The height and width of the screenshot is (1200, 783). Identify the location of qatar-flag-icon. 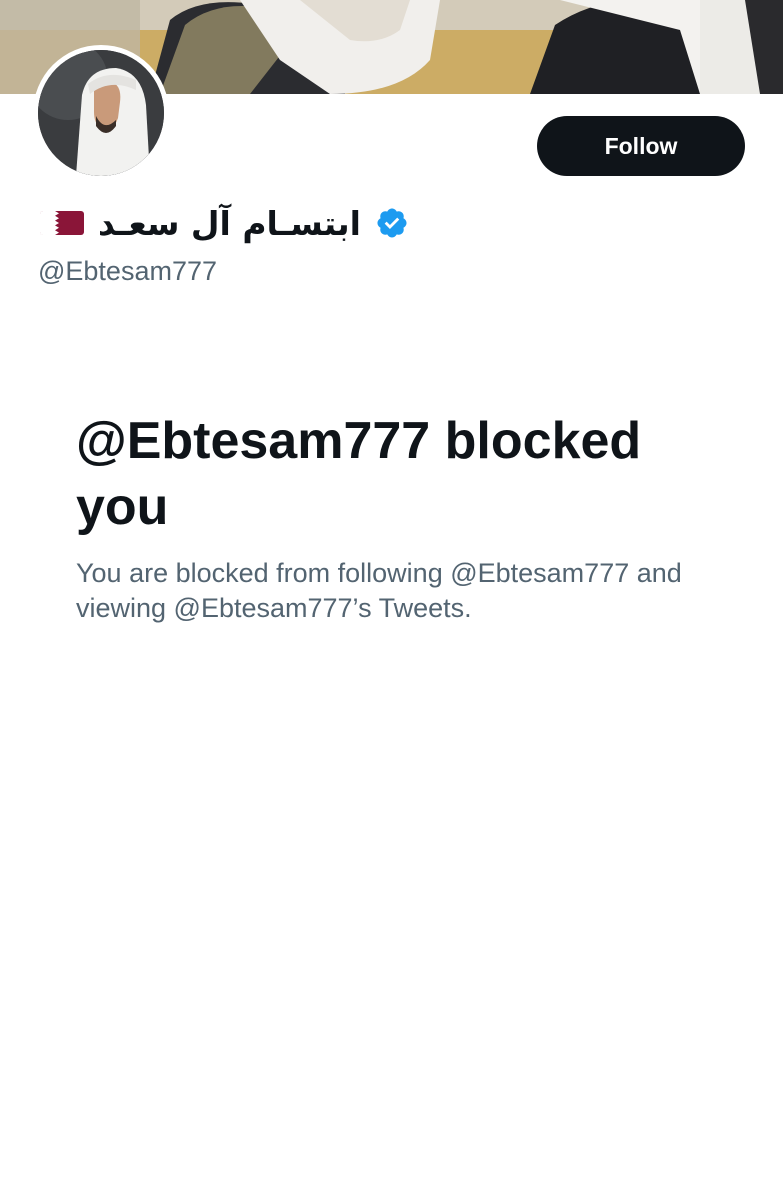
(62, 223).